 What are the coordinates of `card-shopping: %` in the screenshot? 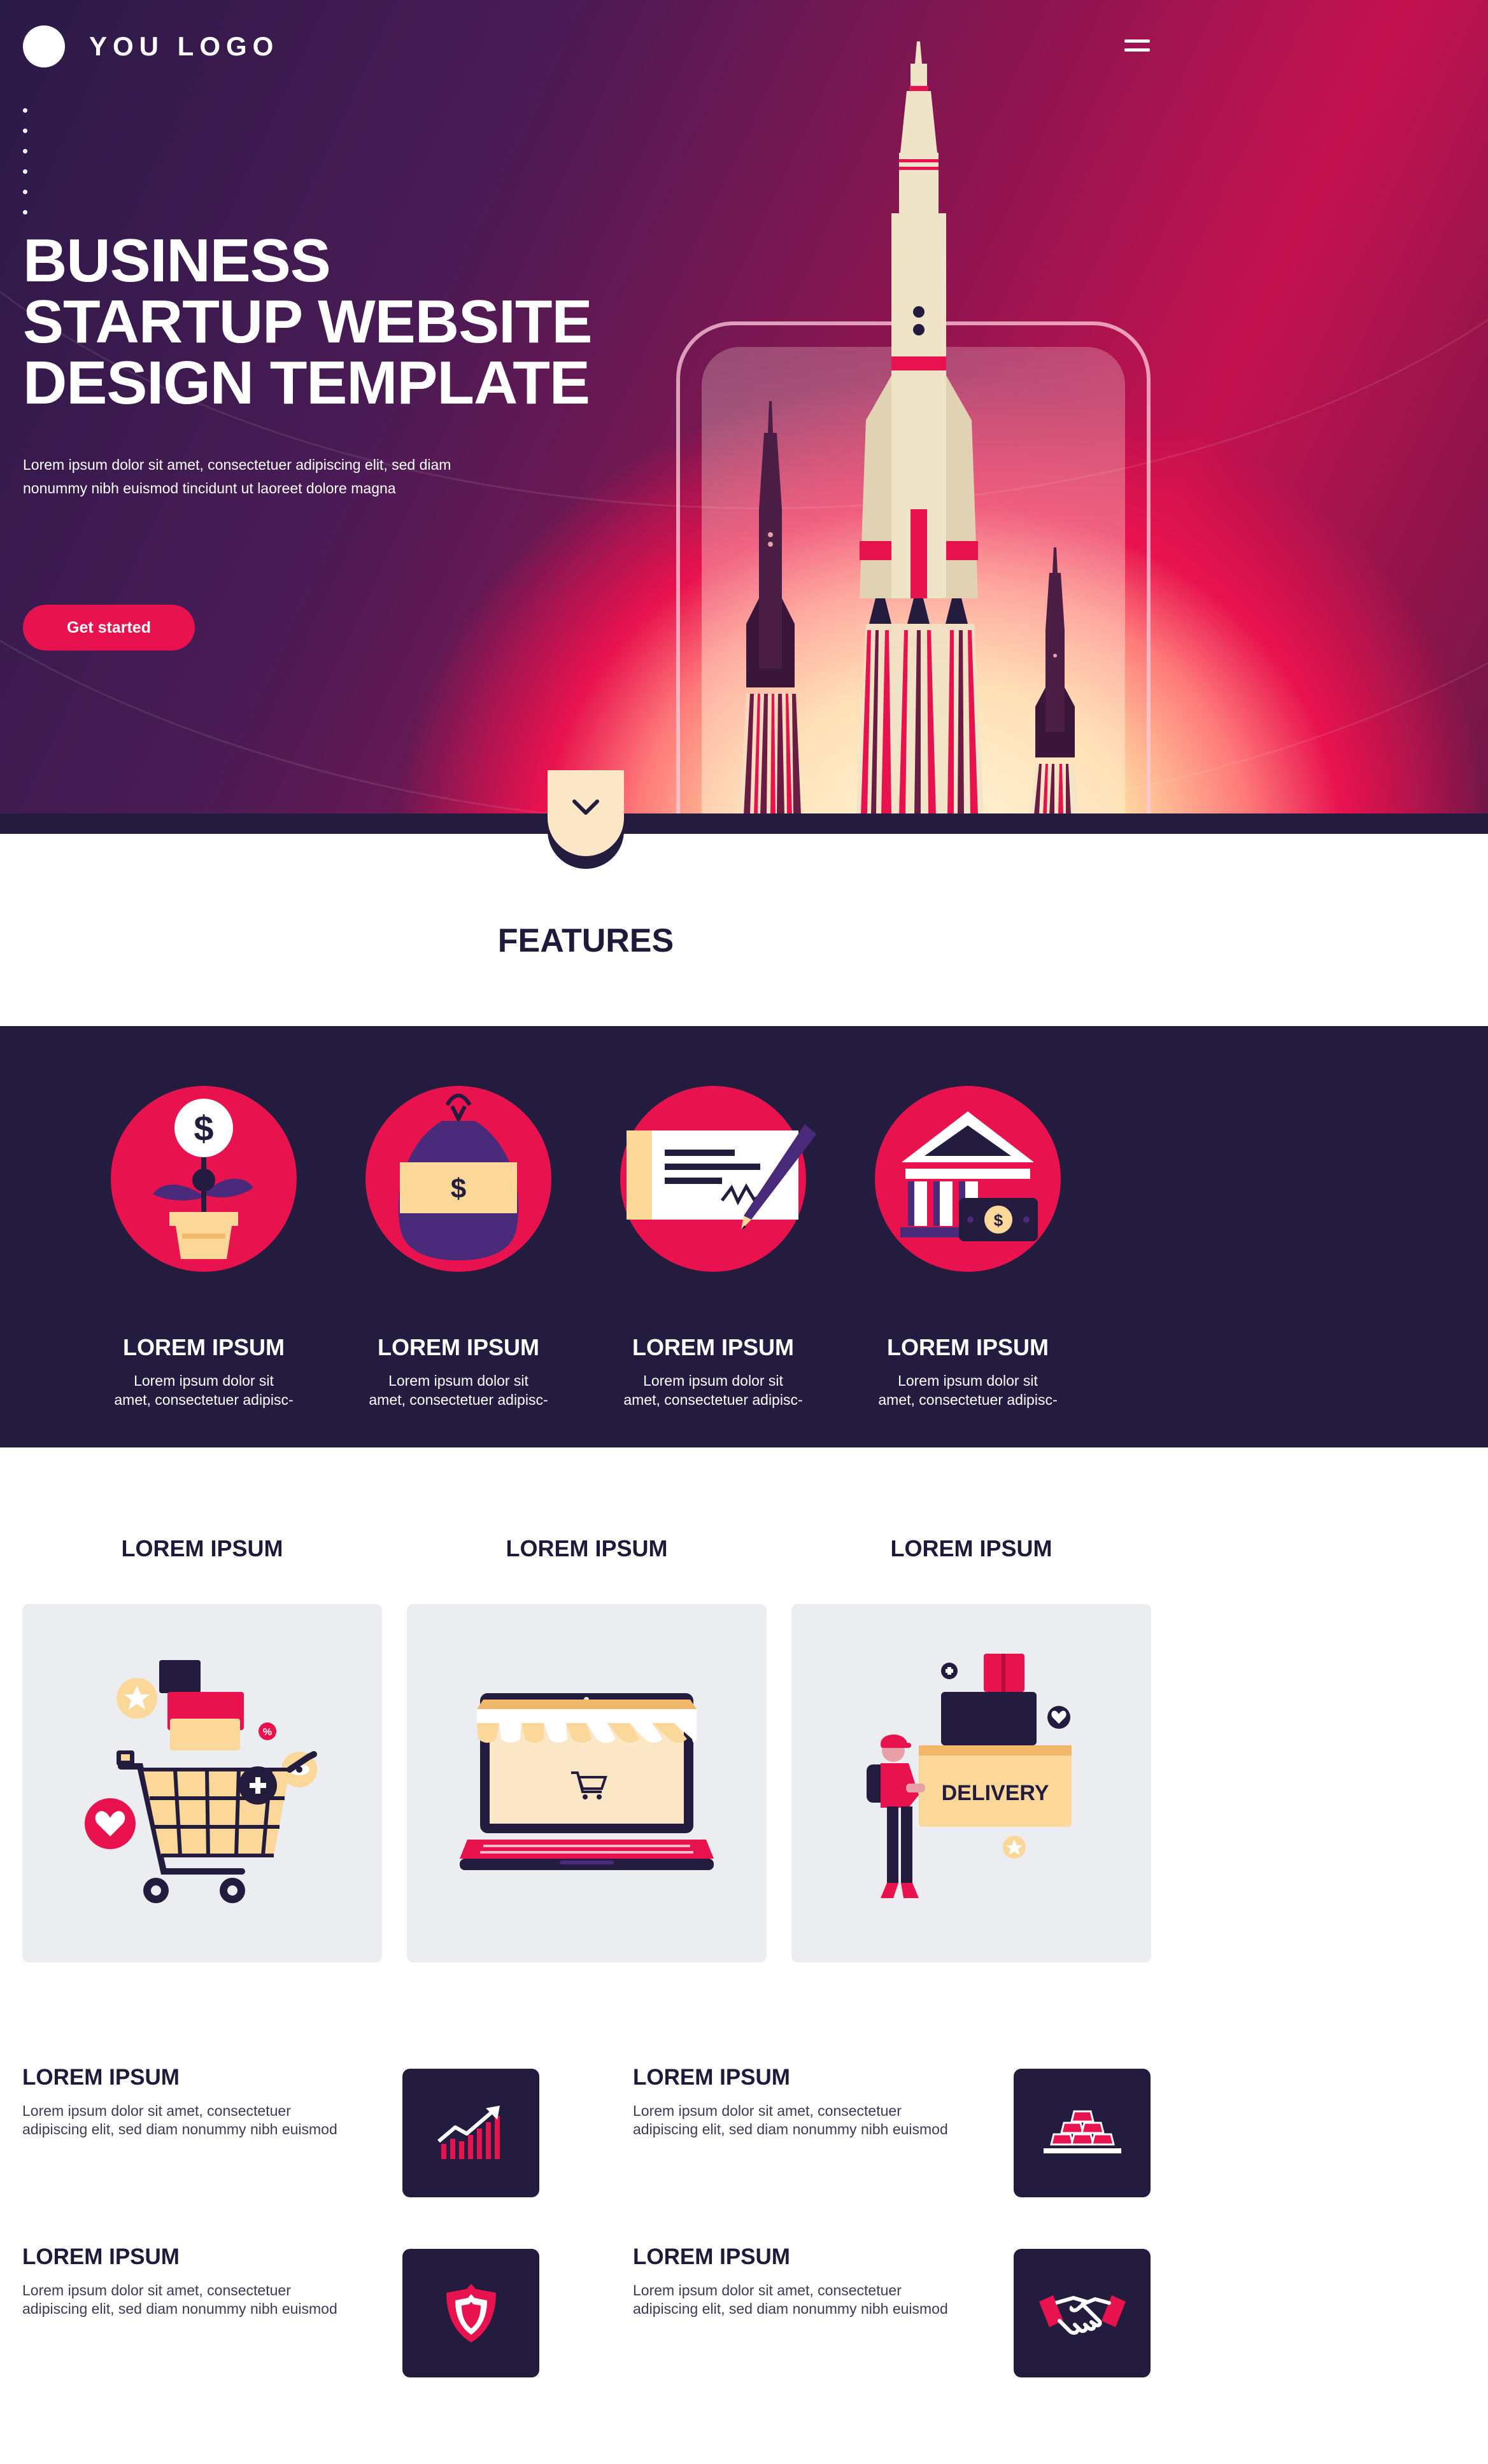 It's located at (202, 1783).